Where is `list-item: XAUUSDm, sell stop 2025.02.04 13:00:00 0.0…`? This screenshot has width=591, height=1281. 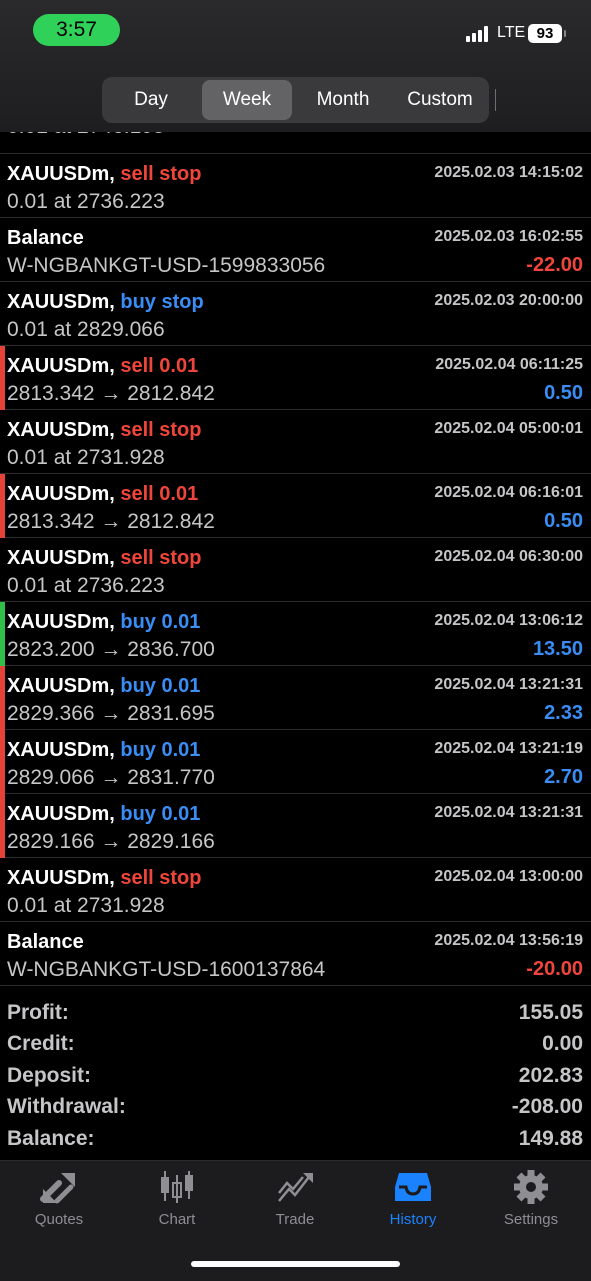
list-item: XAUUSDm, sell stop 2025.02.04 13:00:00 0.0… is located at coordinates (295, 890).